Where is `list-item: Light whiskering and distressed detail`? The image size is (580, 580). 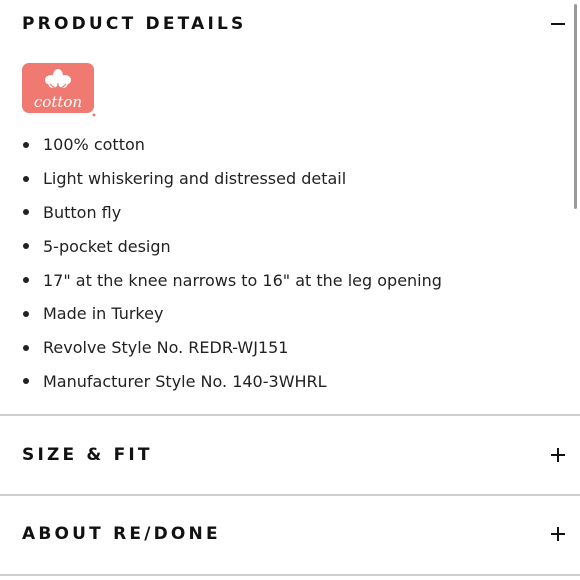 list-item: Light whiskering and distressed detail is located at coordinates (280, 179).